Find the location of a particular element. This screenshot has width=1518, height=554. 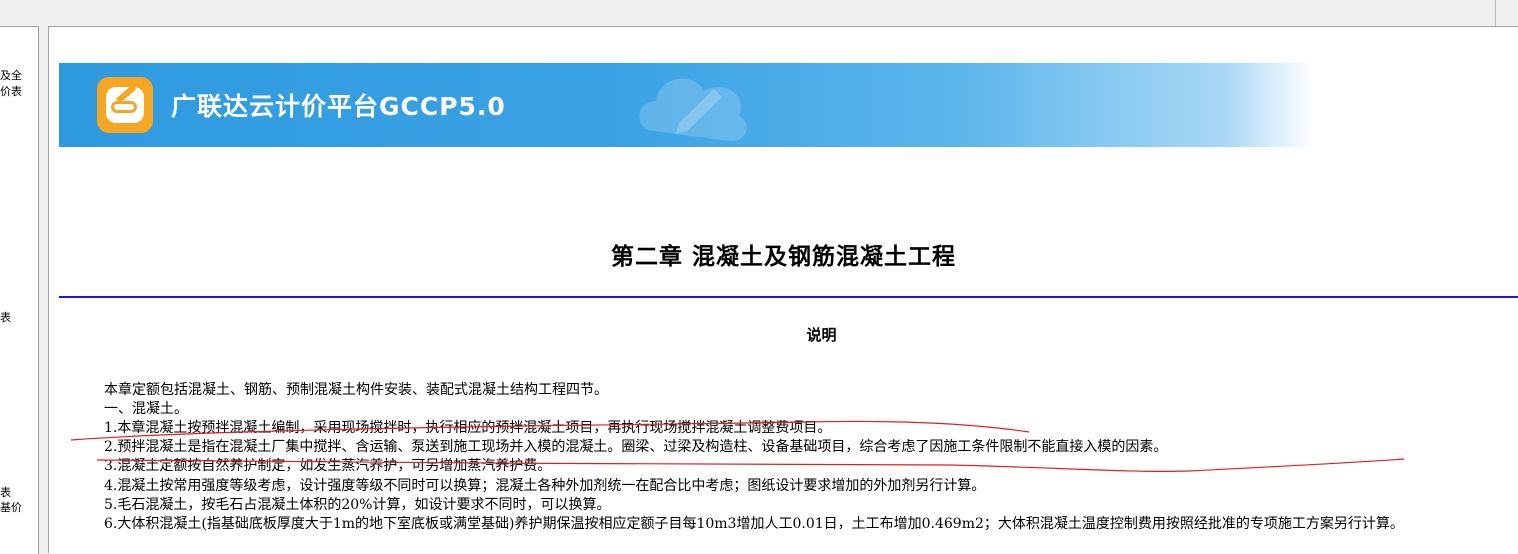

tree-item-4: 表 is located at coordinates (5, 492).